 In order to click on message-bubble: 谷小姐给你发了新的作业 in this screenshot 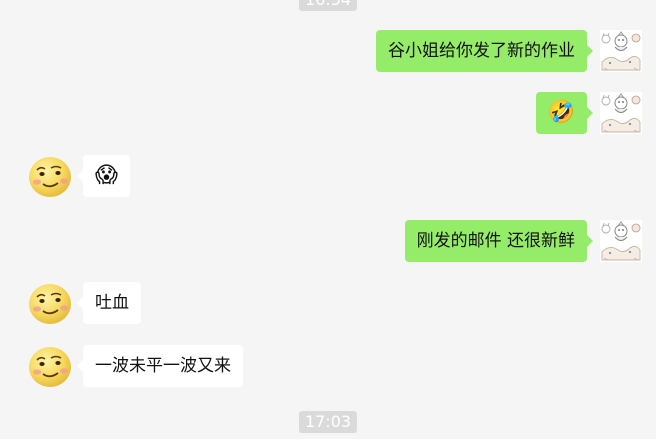, I will do `click(484, 51)`.